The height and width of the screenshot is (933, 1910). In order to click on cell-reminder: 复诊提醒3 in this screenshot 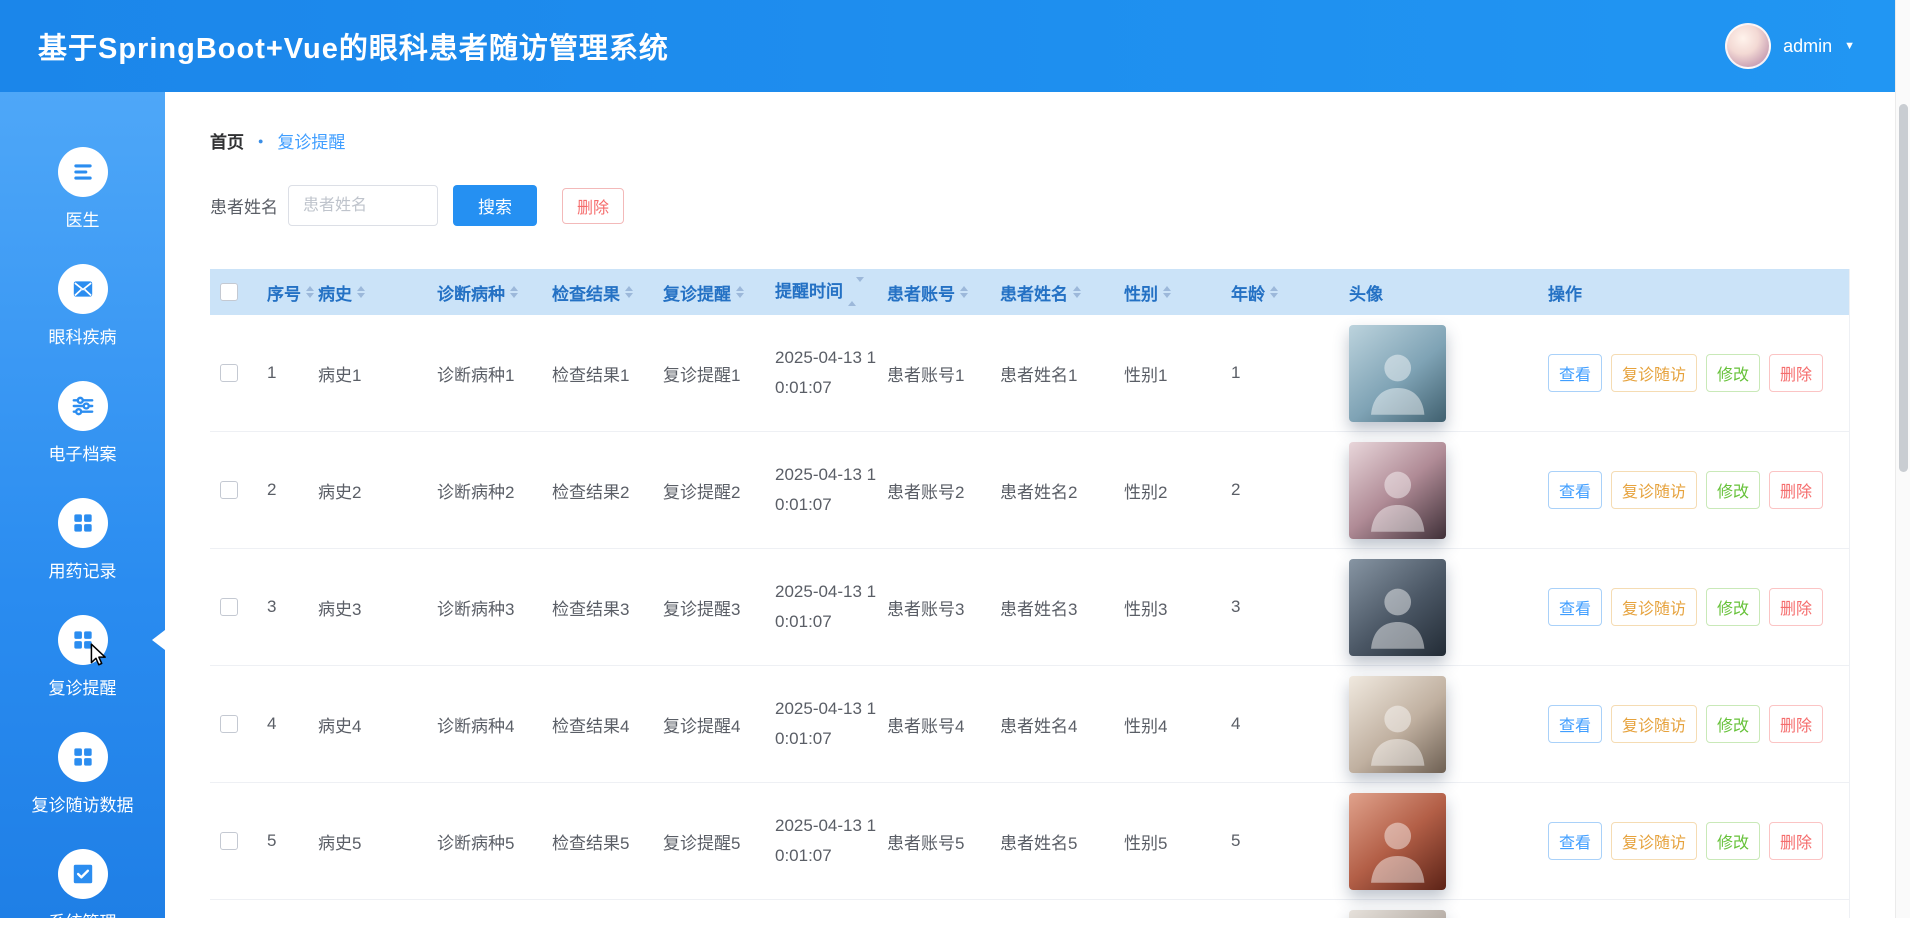, I will do `click(702, 609)`.